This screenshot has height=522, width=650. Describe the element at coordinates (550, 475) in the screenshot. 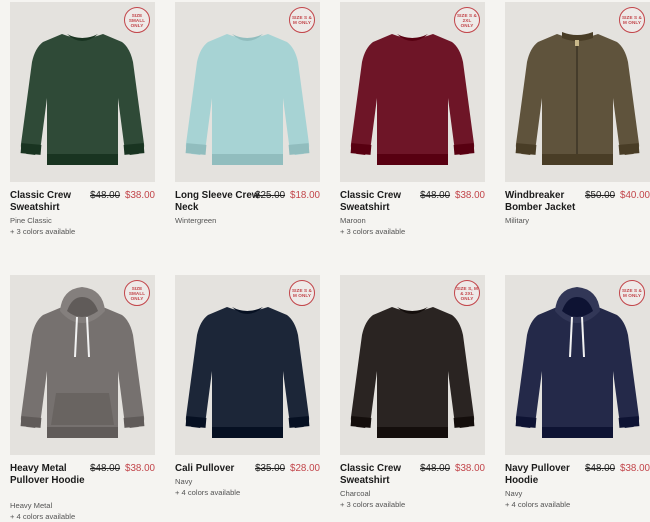

I see `product-name: Navy Pullover Hoodie` at that location.